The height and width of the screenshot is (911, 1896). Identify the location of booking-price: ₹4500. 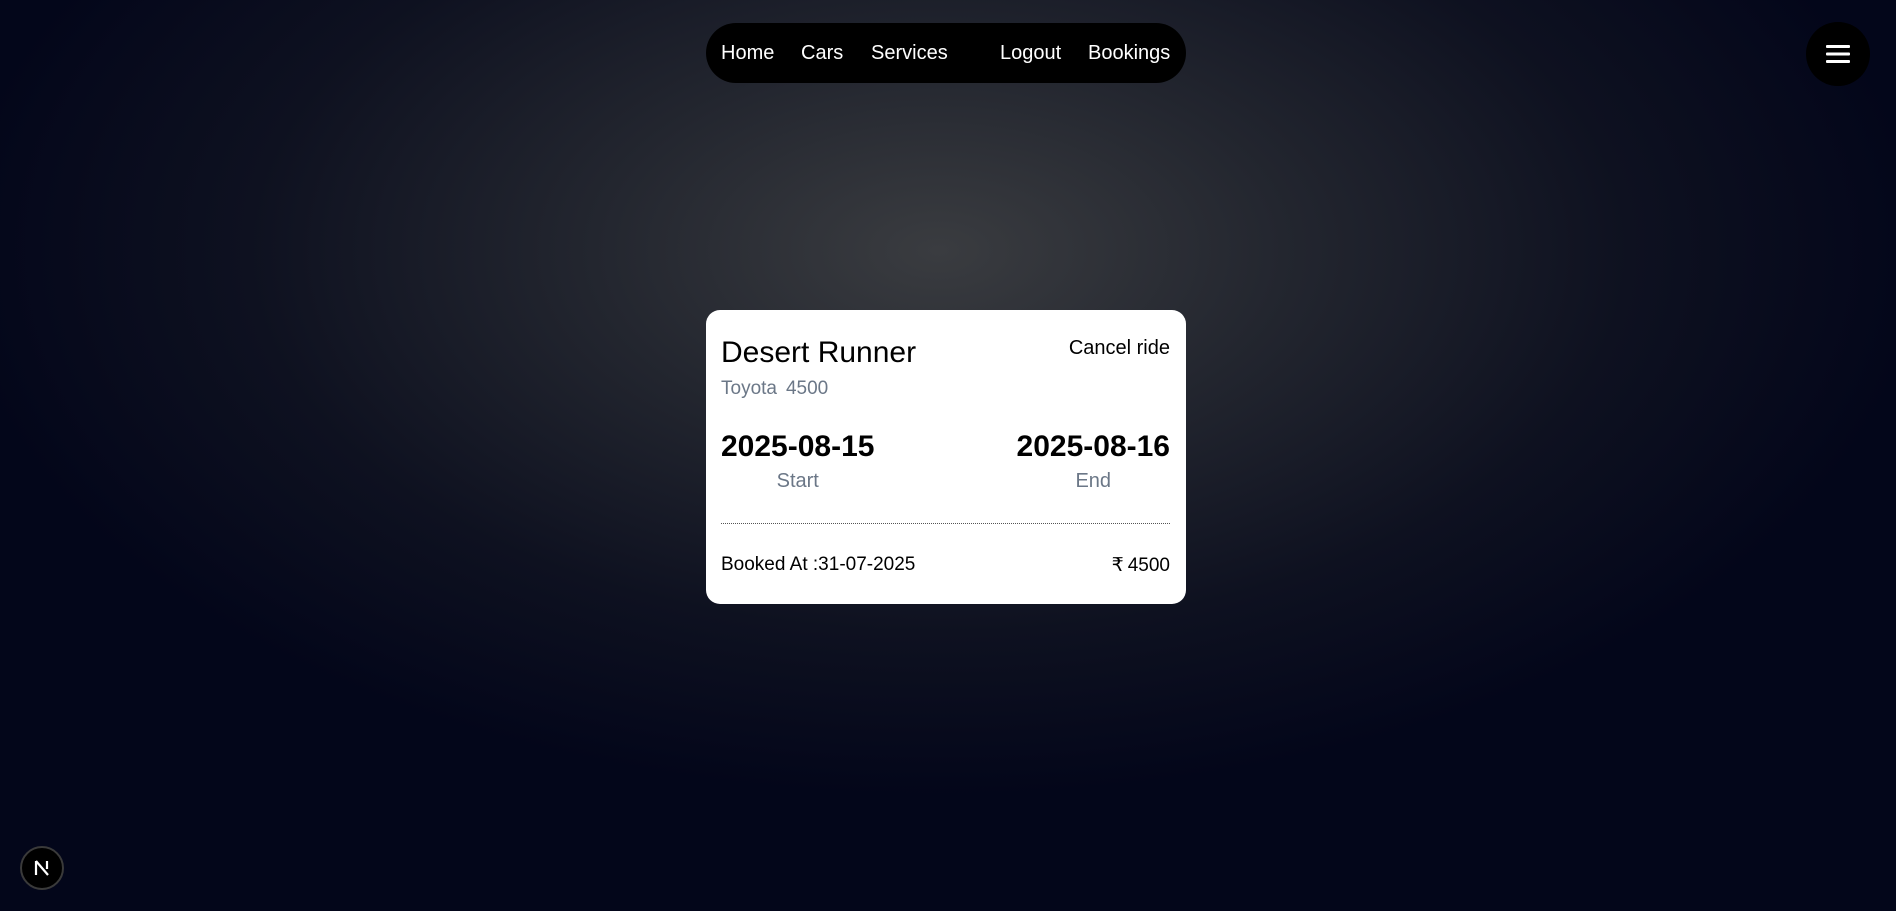
(1141, 565).